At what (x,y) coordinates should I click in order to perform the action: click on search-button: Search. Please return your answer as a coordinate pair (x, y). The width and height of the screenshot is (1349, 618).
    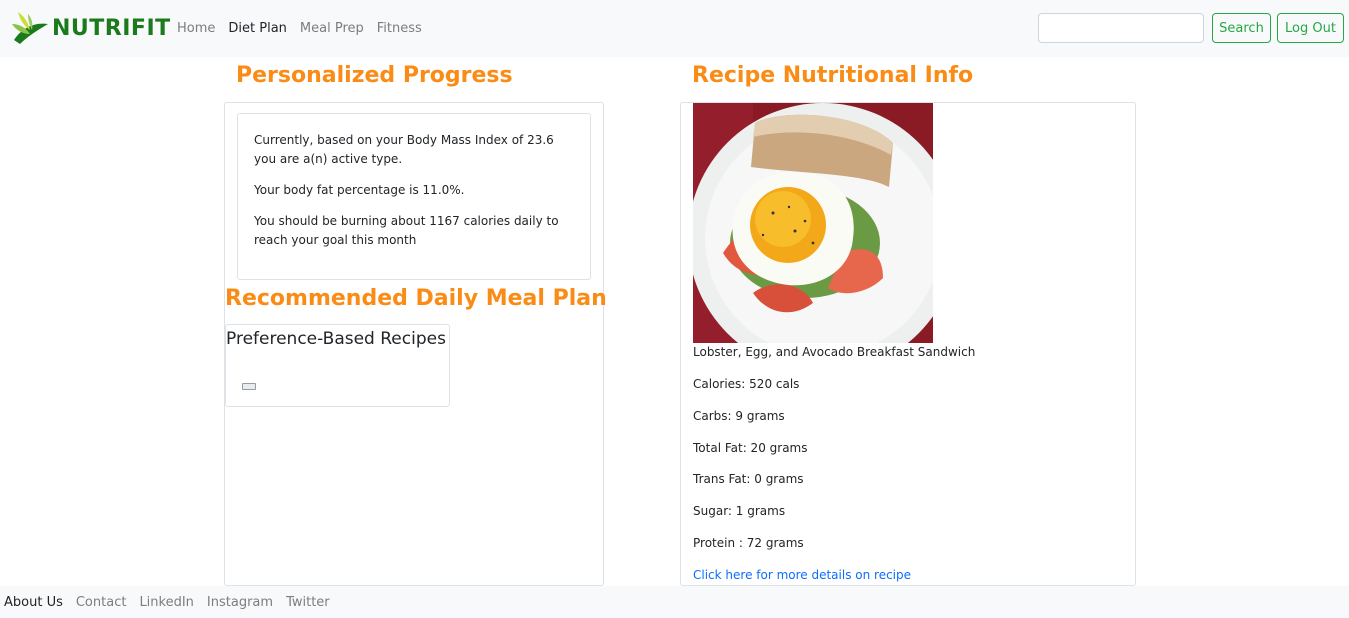
    Looking at the image, I should click on (1241, 28).